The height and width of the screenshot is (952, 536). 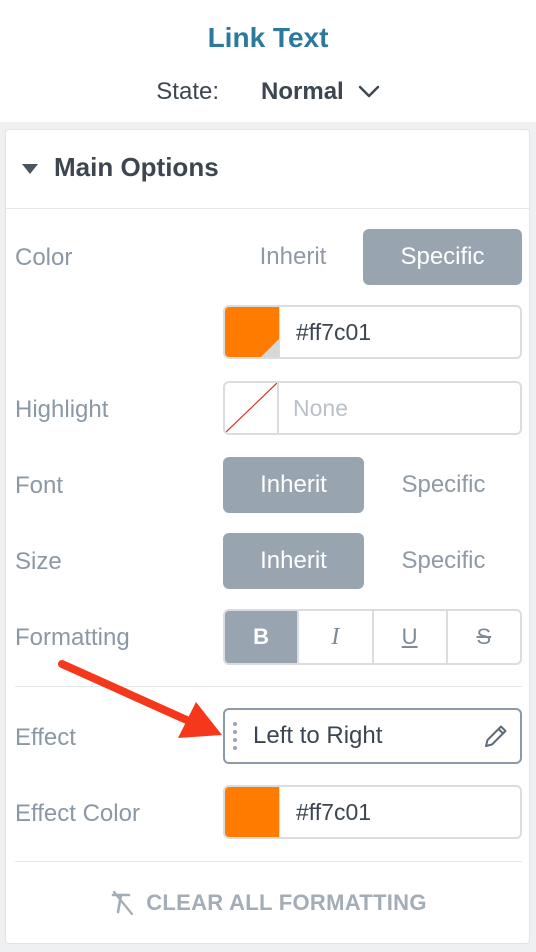 What do you see at coordinates (268, 61) in the screenshot?
I see `panel-header: Link Text State: Normal` at bounding box center [268, 61].